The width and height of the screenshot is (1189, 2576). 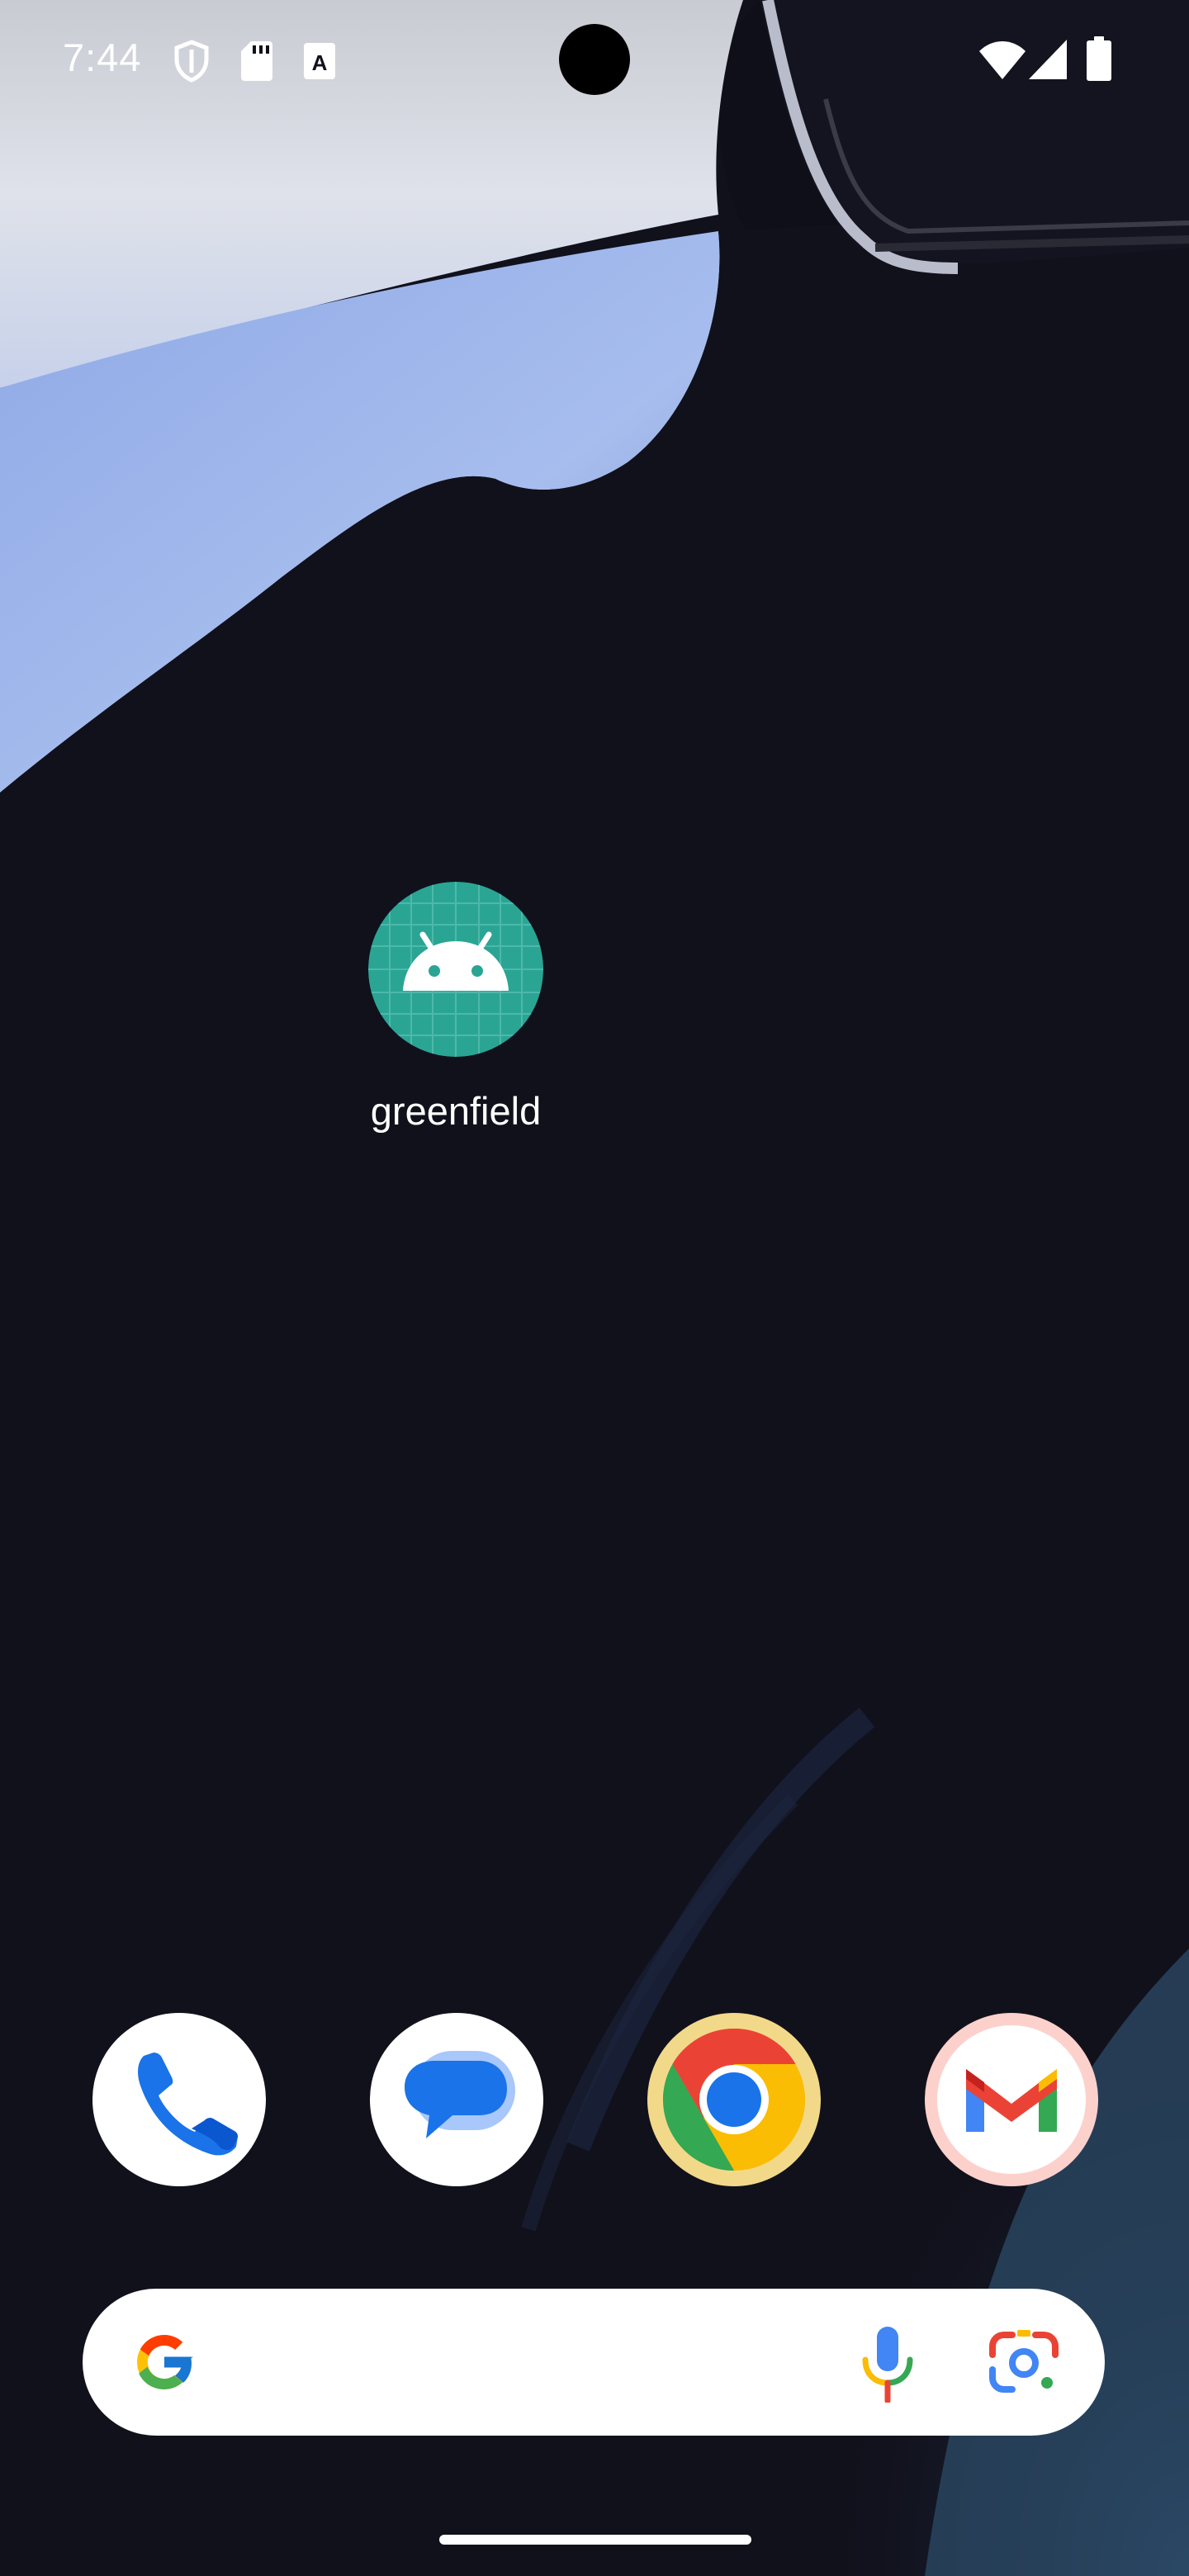 I want to click on vpn-shield-icon, so click(x=191, y=61).